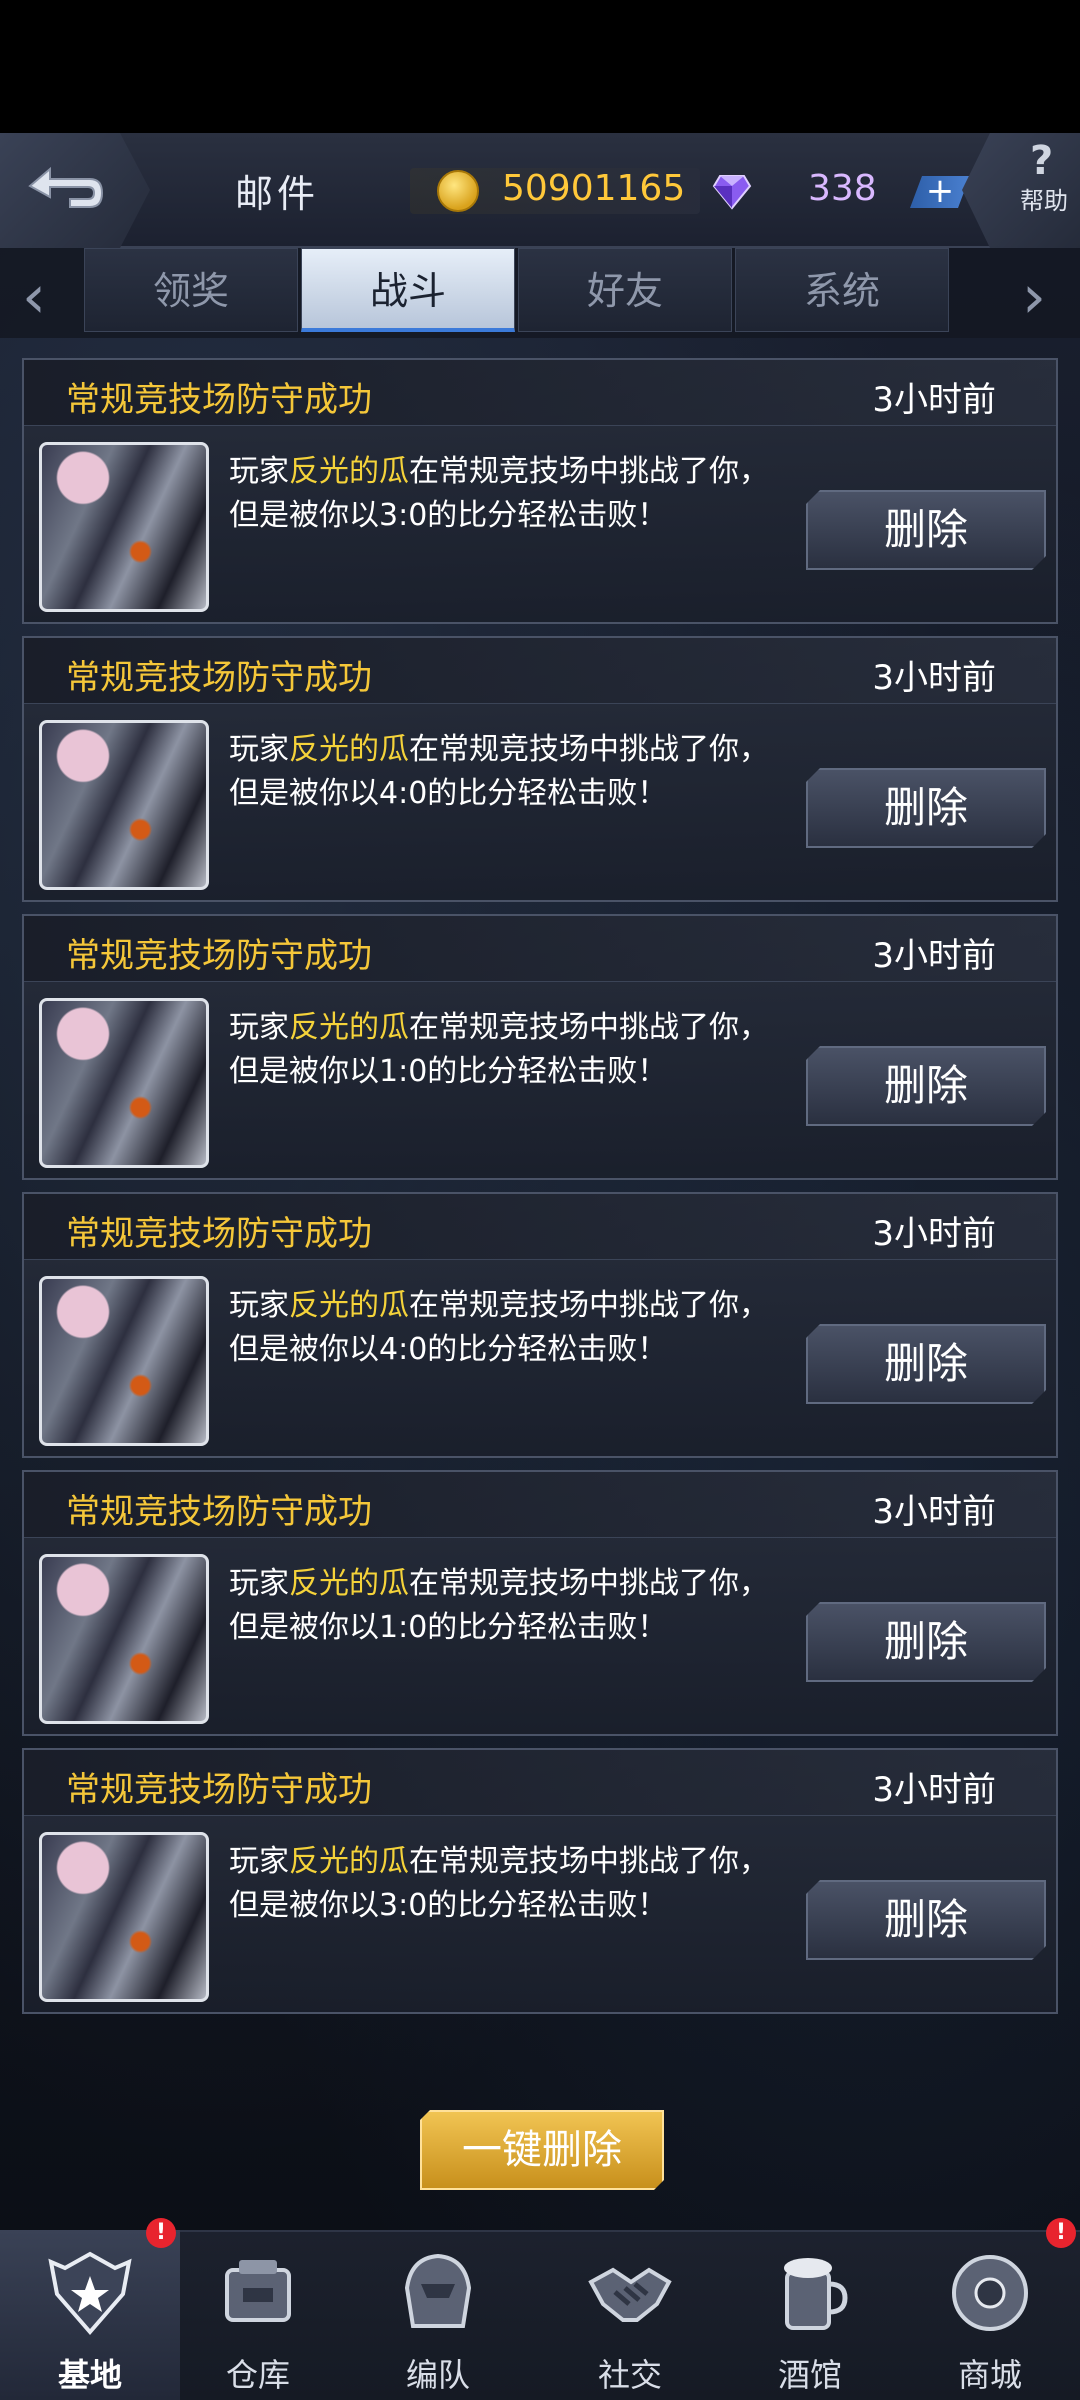  Describe the element at coordinates (542, 2150) in the screenshot. I see `delete-all-button: 一键删除` at that location.